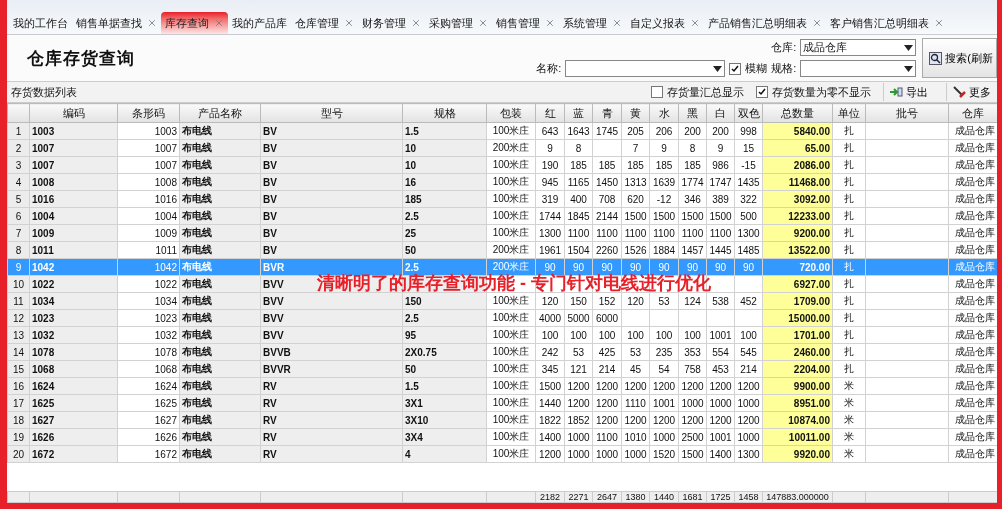 This screenshot has width=1002, height=509. What do you see at coordinates (858, 68) in the screenshot?
I see `spec-select` at bounding box center [858, 68].